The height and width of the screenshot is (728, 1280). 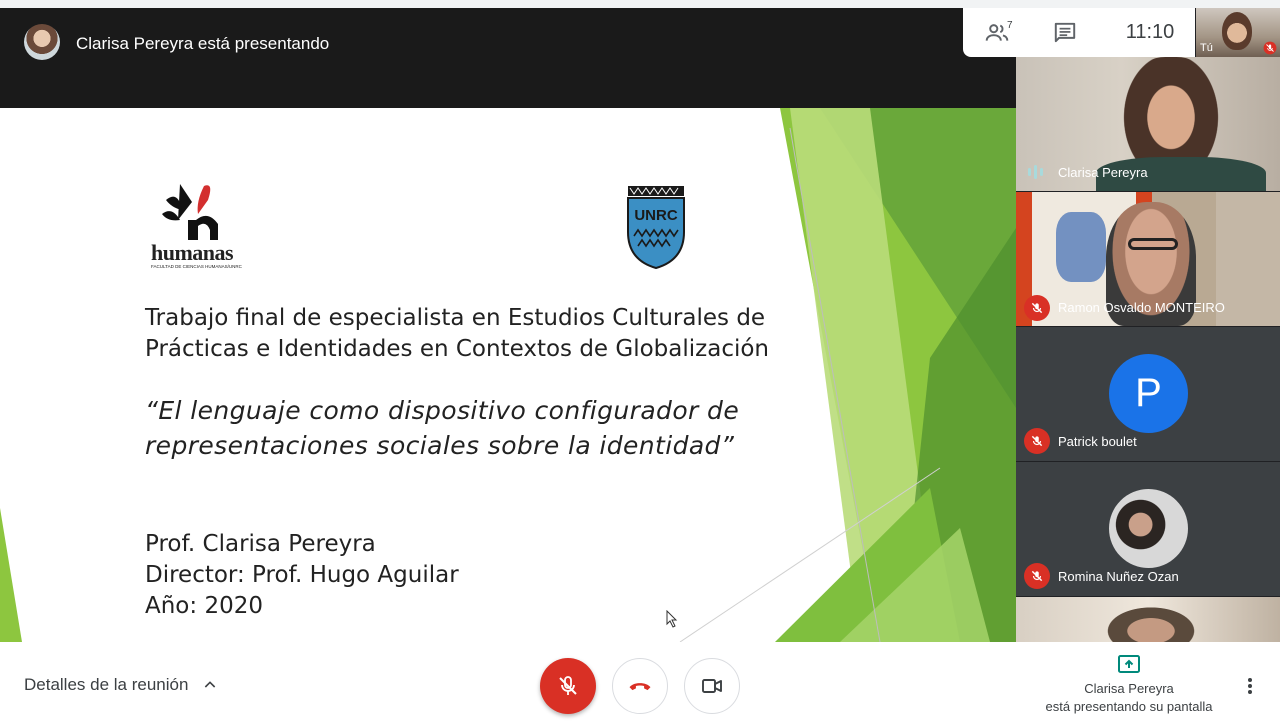 I want to click on leave-call-button, so click(x=640, y=686).